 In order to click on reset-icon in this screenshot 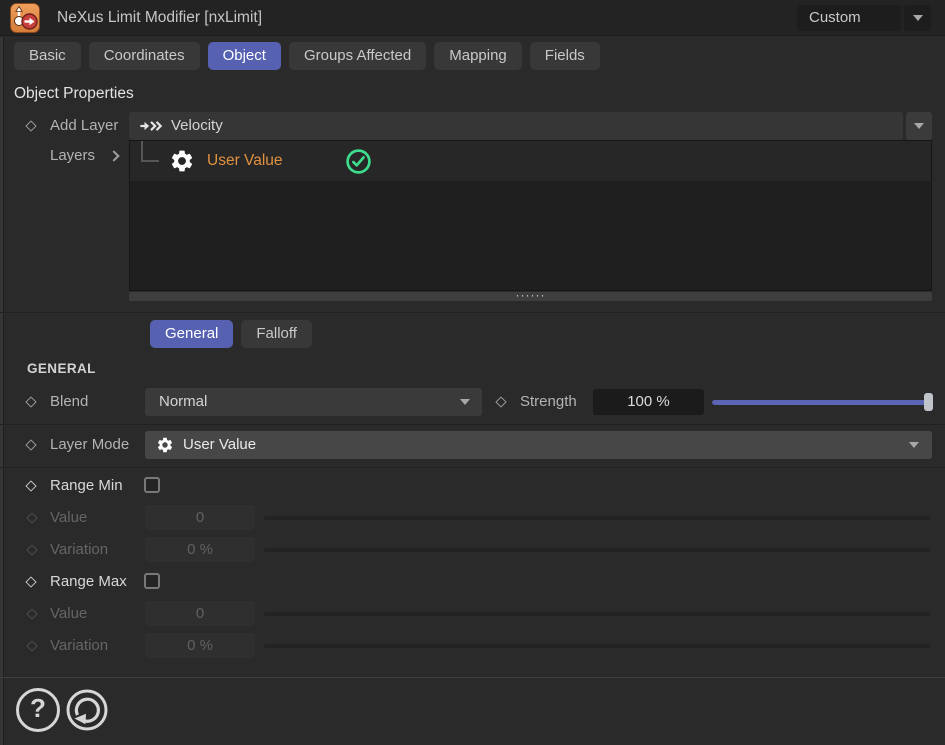, I will do `click(87, 710)`.